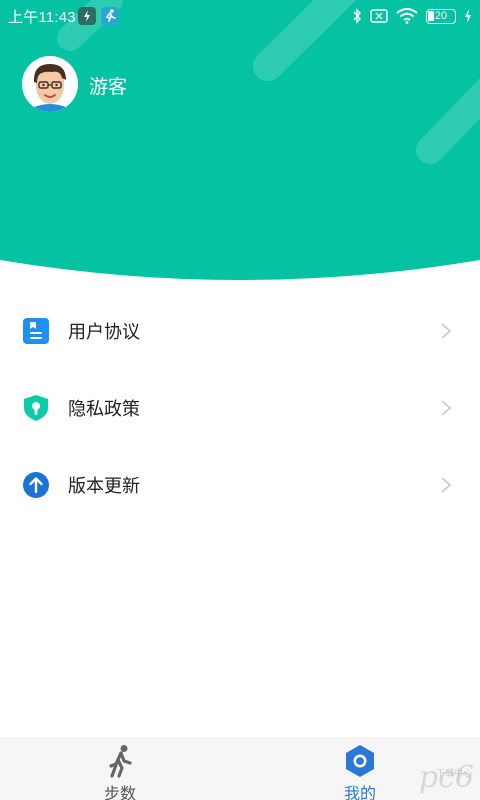 Image resolution: width=480 pixels, height=800 pixels. Describe the element at coordinates (240, 484) in the screenshot. I see `menu-item-version-update: 版本更新` at that location.